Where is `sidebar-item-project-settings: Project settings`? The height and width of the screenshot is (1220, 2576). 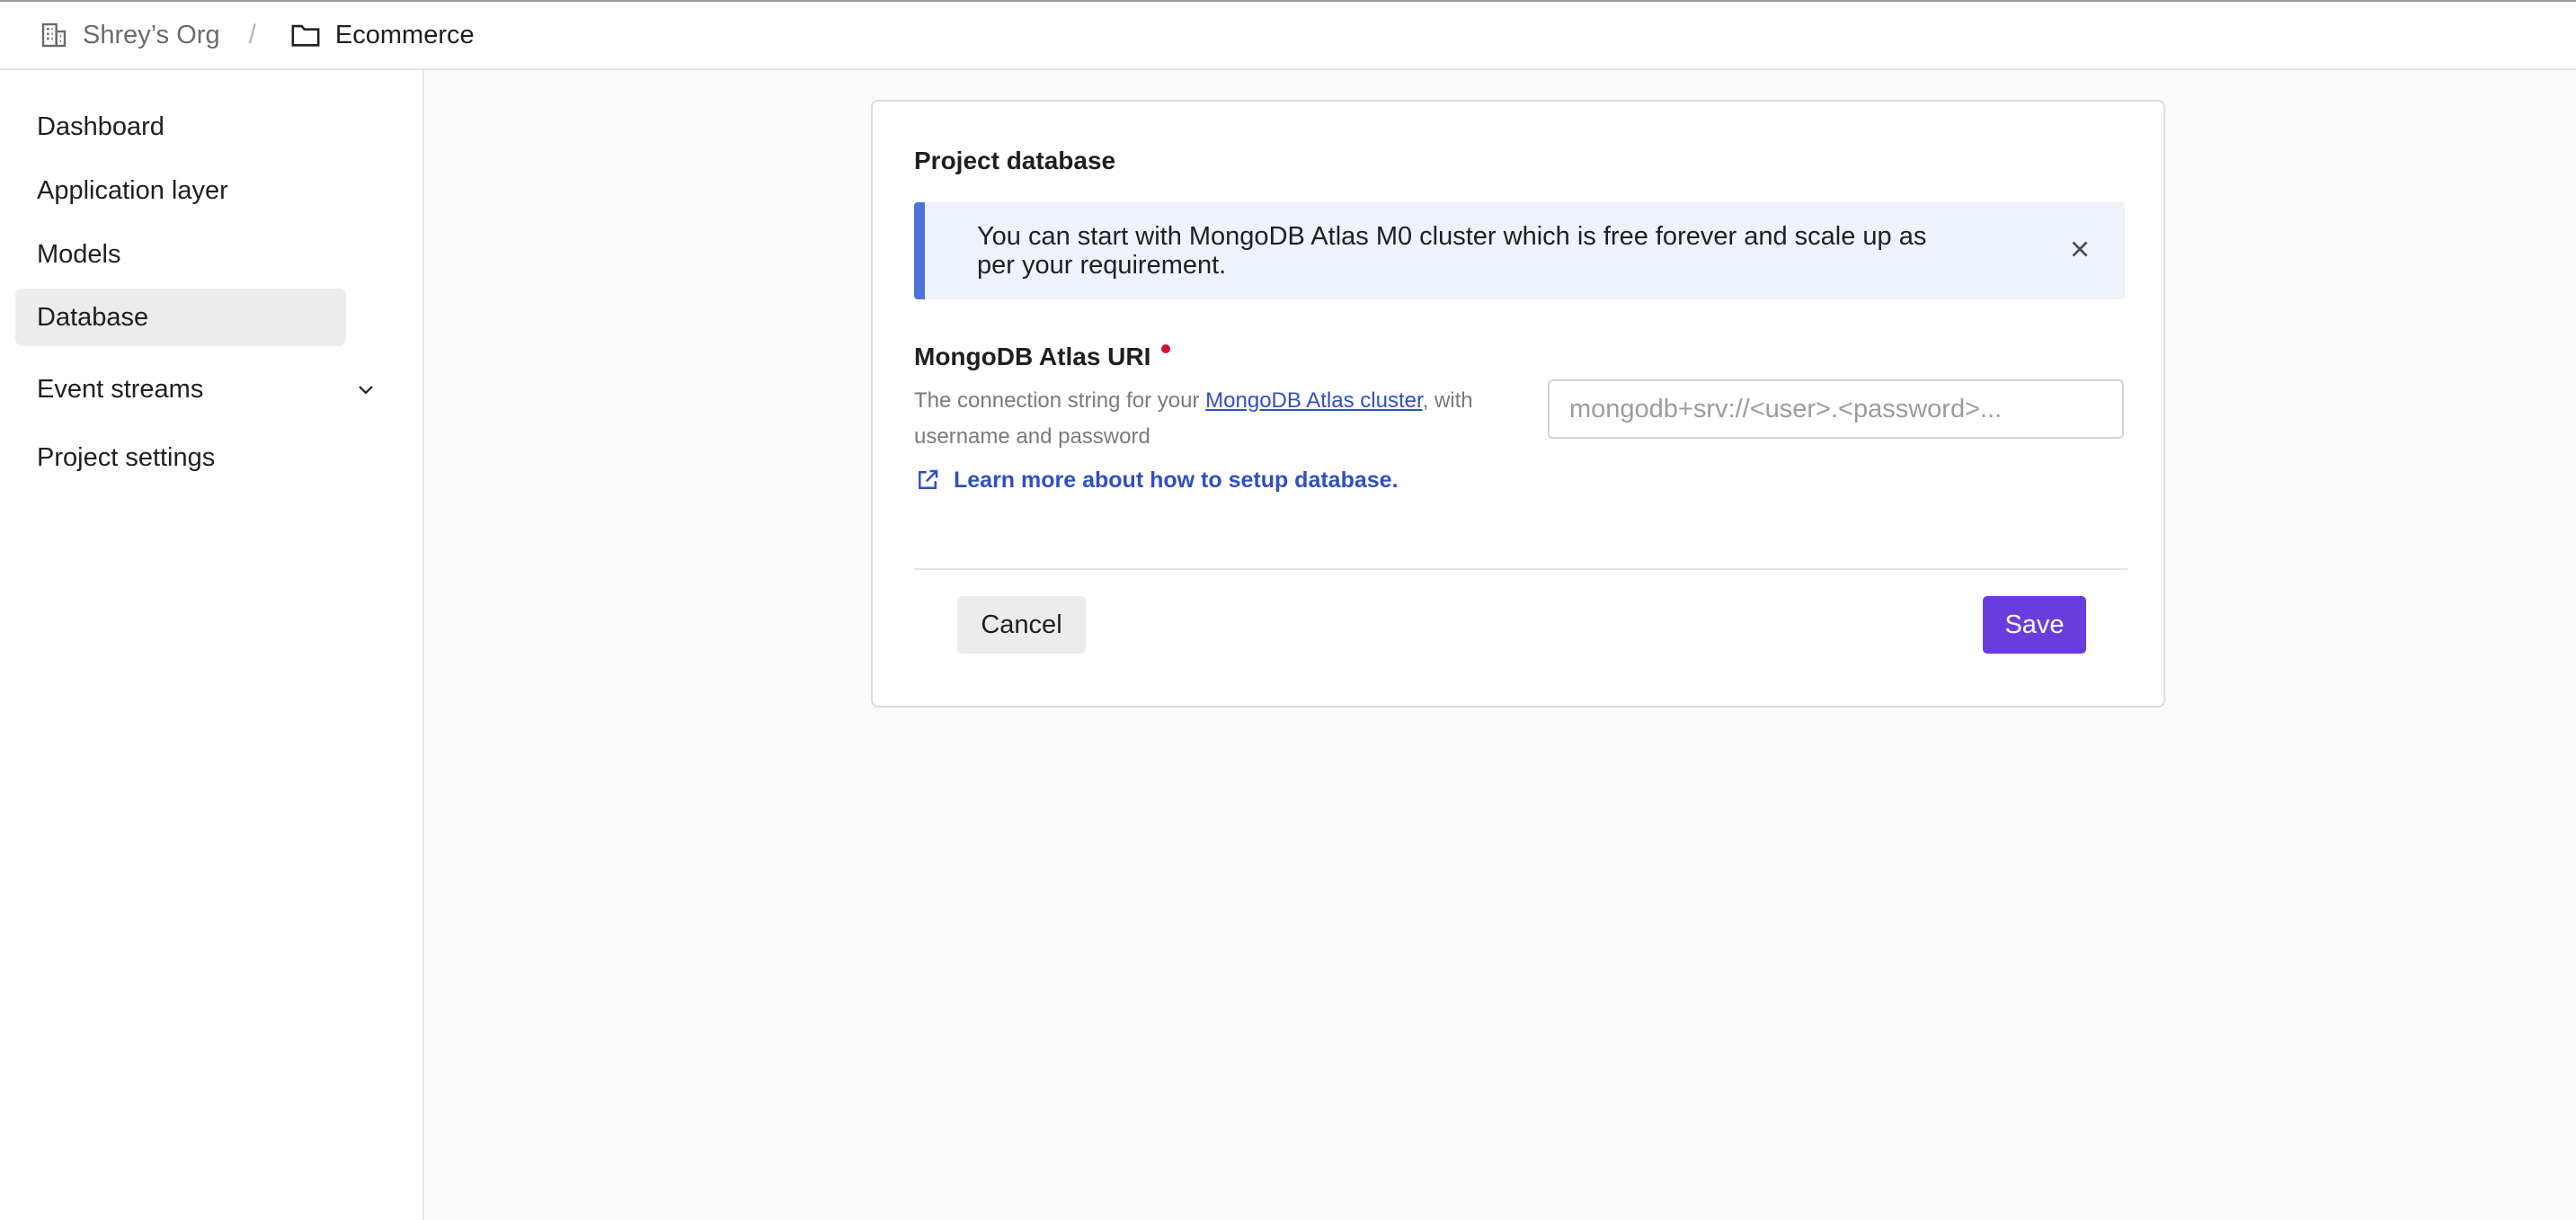
sidebar-item-project-settings: Project settings is located at coordinates (180, 457).